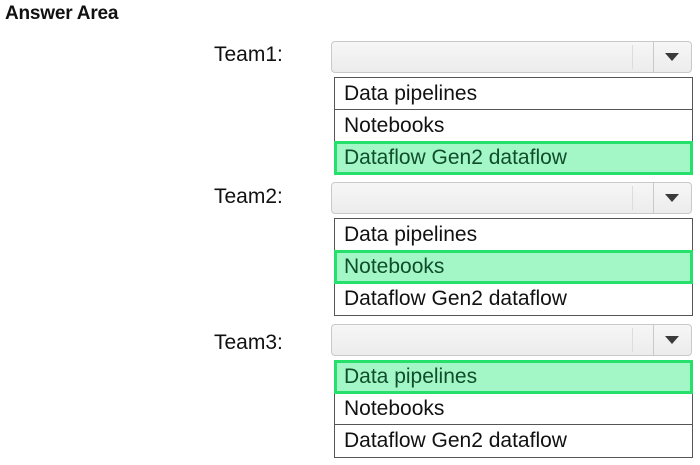 The image size is (700, 465). Describe the element at coordinates (248, 196) in the screenshot. I see `team2-label: Team2:` at that location.